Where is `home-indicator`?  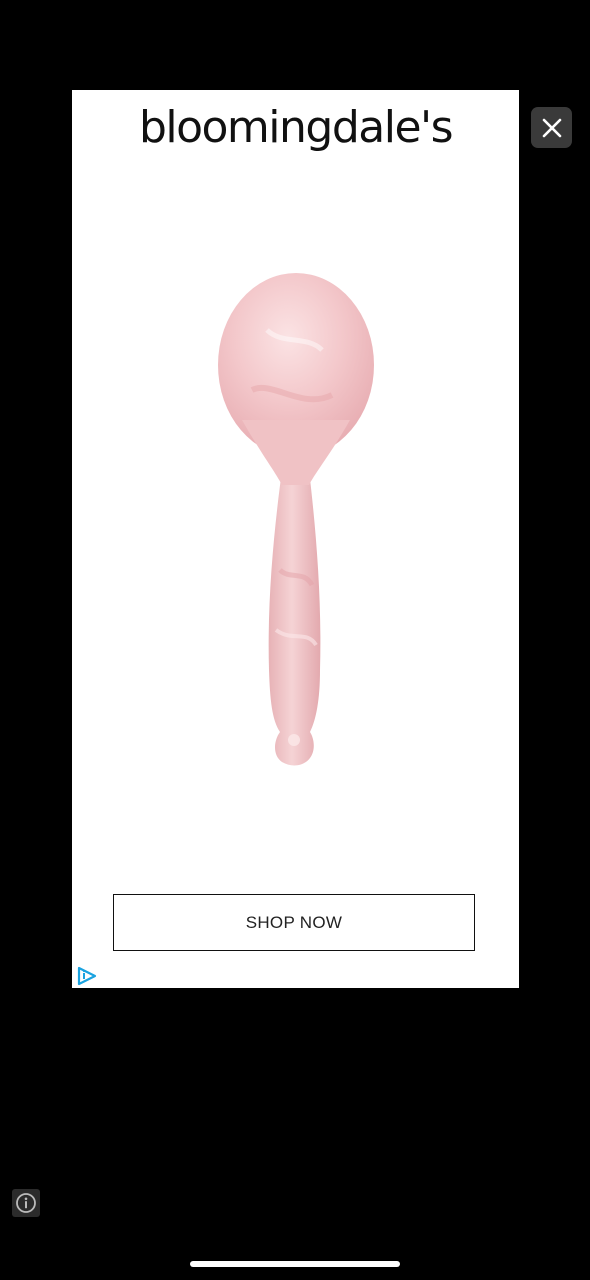
home-indicator is located at coordinates (295, 1264).